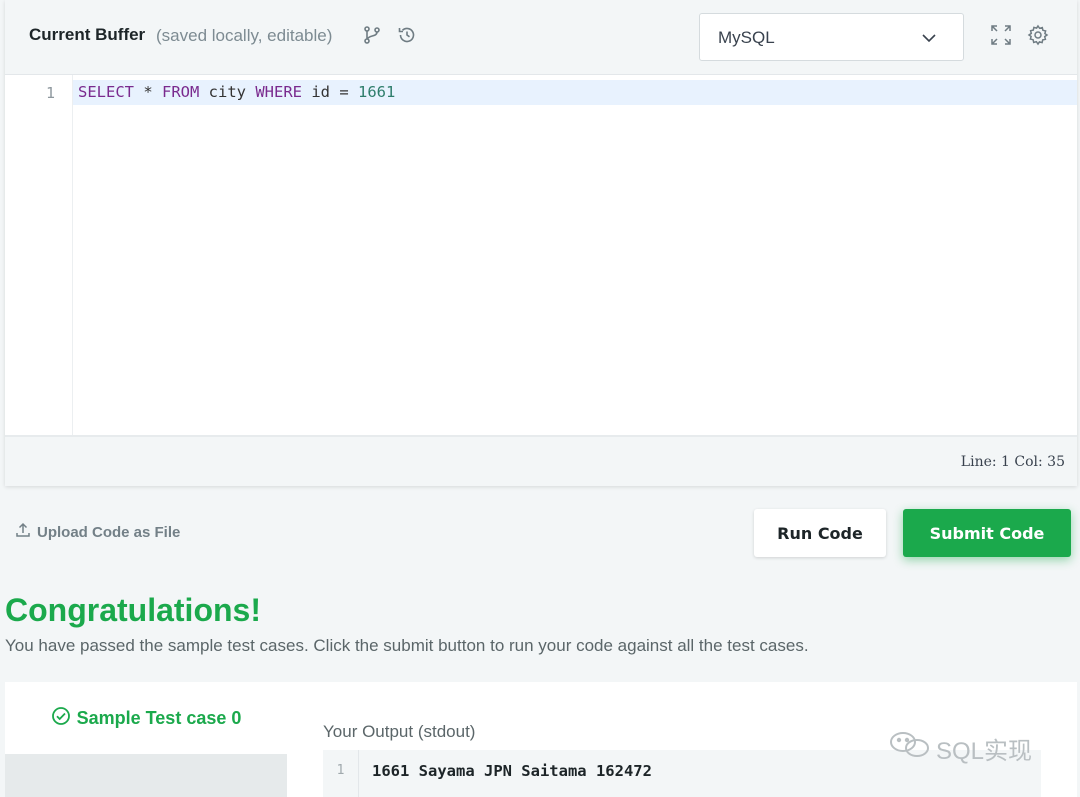  Describe the element at coordinates (227, 92) in the screenshot. I see `code-text: city` at that location.